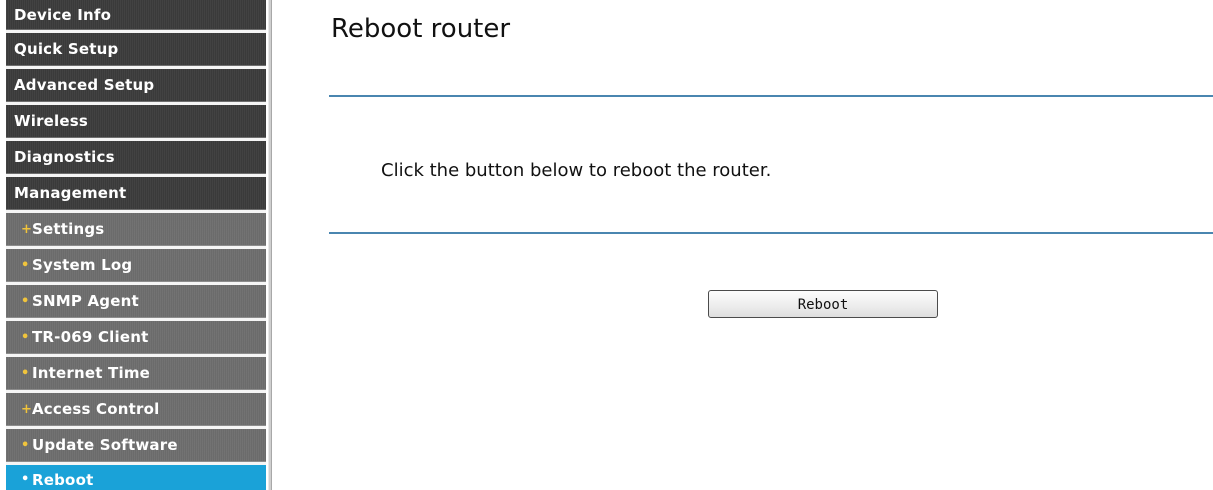 The height and width of the screenshot is (490, 1213). What do you see at coordinates (105, 445) in the screenshot?
I see `submenu-item-label: Update Software` at bounding box center [105, 445].